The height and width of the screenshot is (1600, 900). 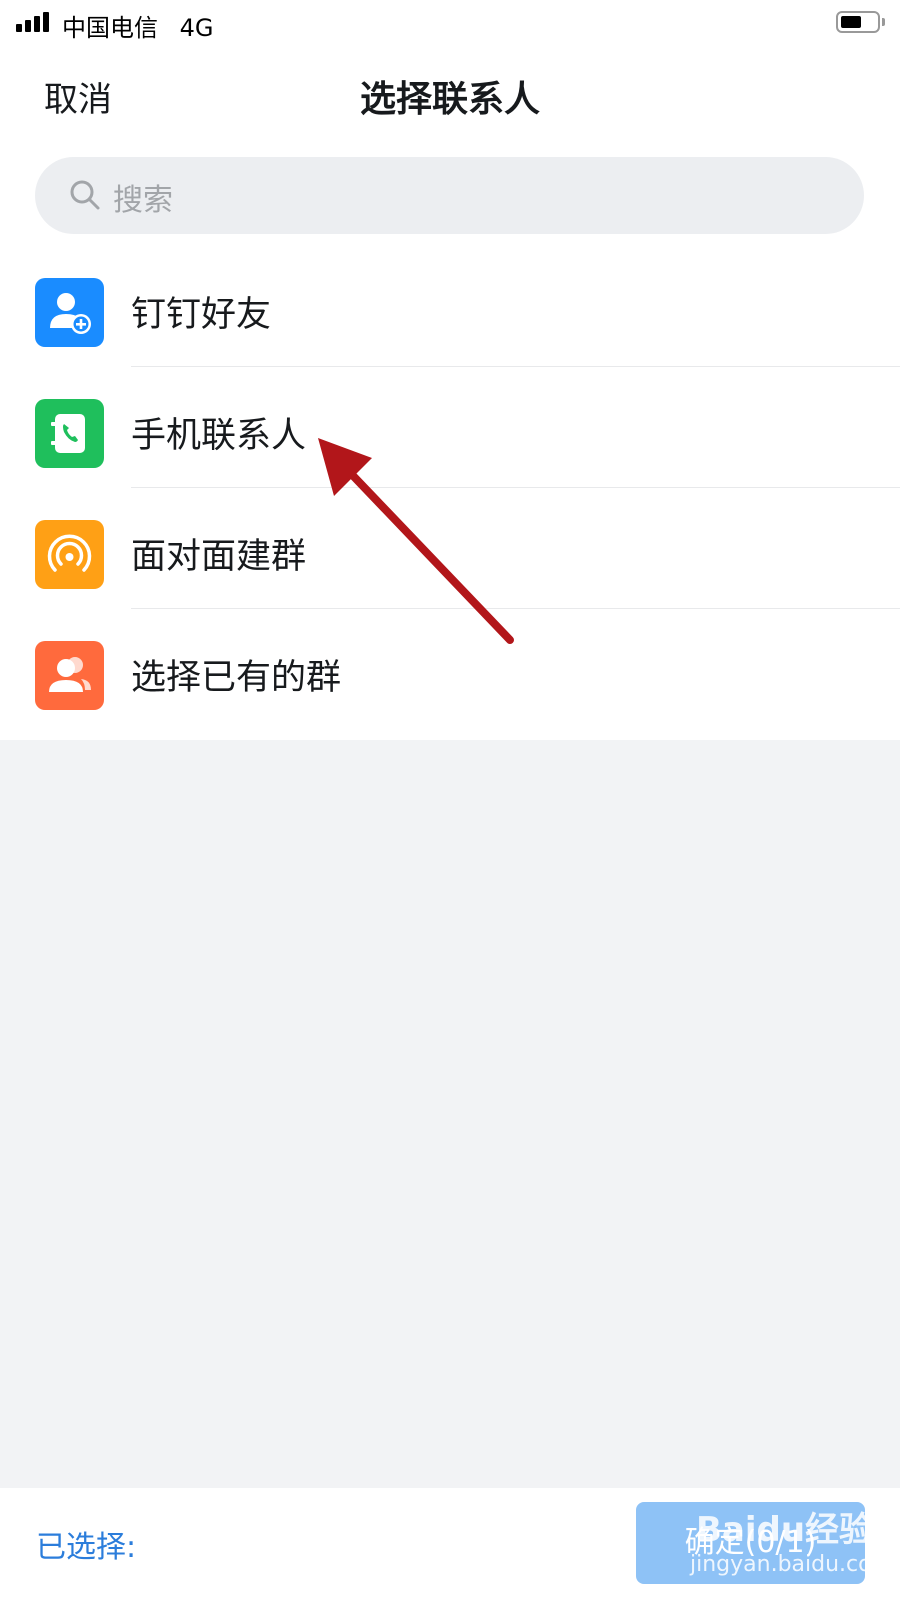 What do you see at coordinates (86, 1547) in the screenshot?
I see `selected-label: 已选择:` at bounding box center [86, 1547].